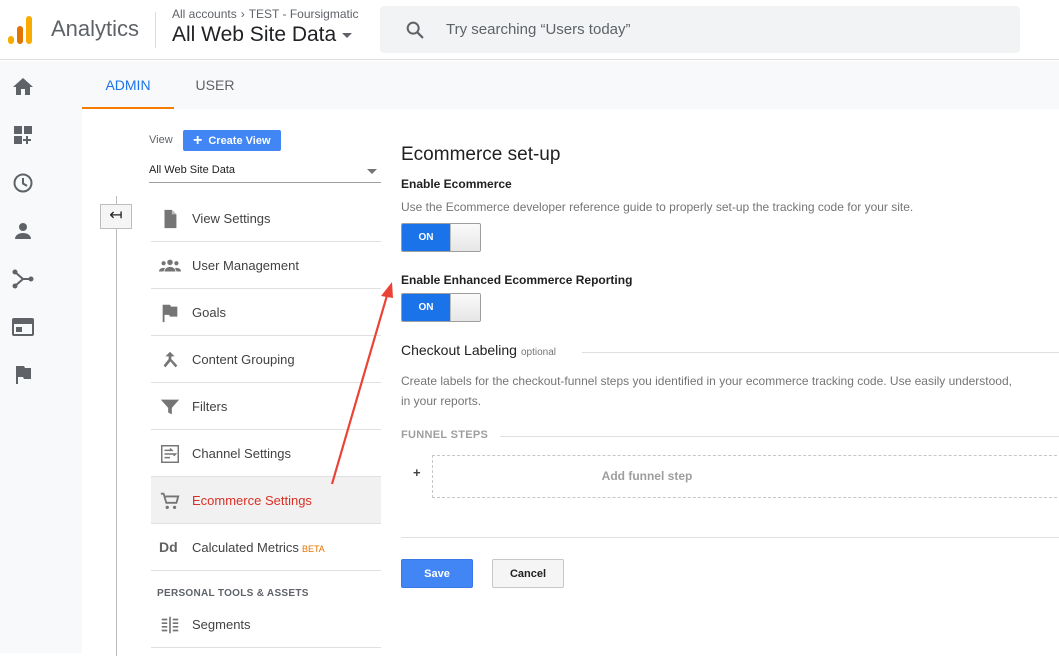 This screenshot has height=656, width=1059. Describe the element at coordinates (254, 34) in the screenshot. I see `property-name: All Web Site Data` at that location.